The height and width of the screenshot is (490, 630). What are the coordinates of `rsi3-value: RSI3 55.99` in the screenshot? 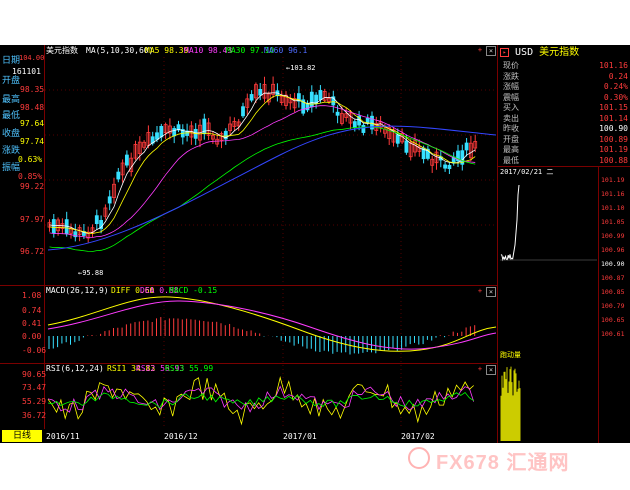 It's located at (189, 368).